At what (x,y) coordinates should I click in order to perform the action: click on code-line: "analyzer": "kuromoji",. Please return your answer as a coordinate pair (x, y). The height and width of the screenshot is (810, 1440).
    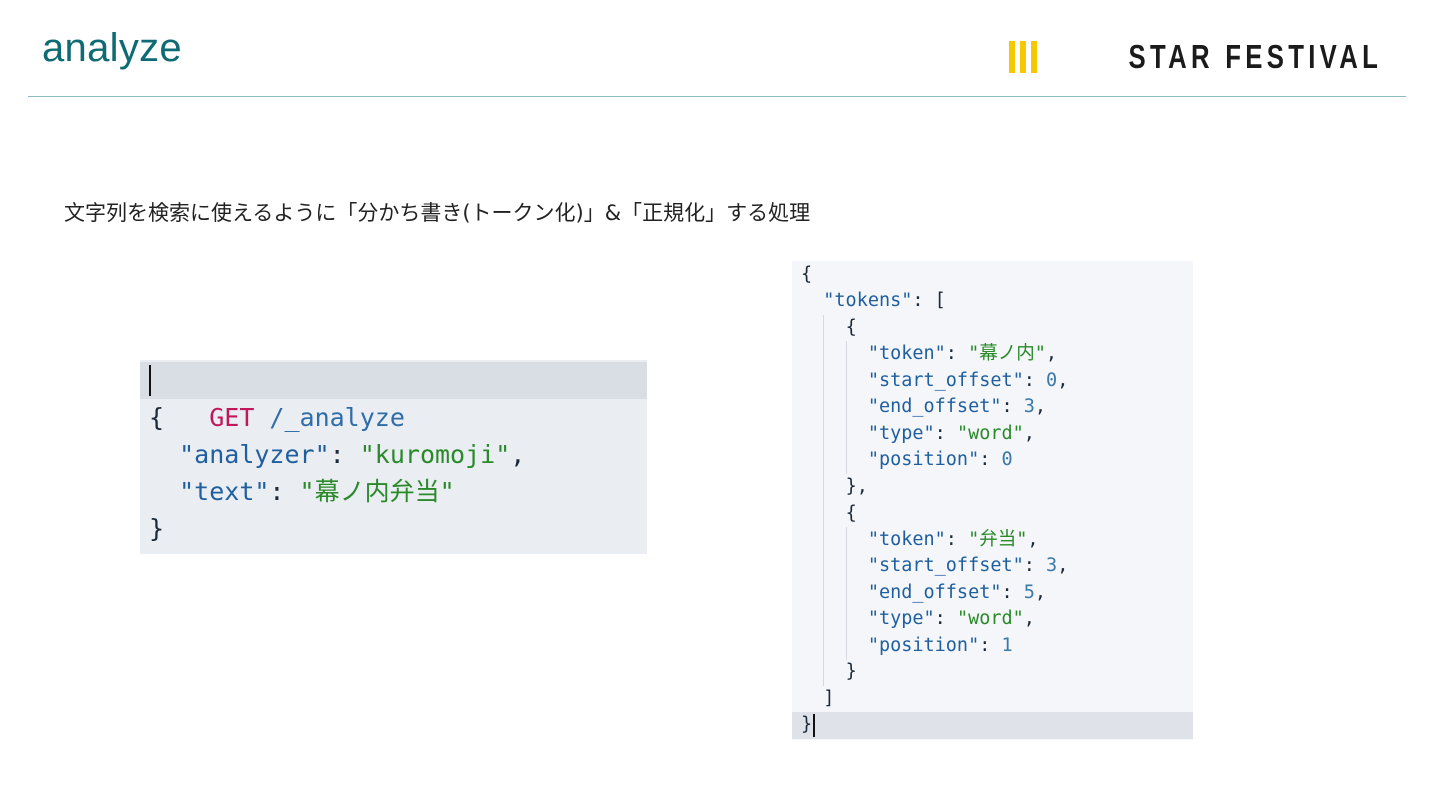
    Looking at the image, I should click on (352, 454).